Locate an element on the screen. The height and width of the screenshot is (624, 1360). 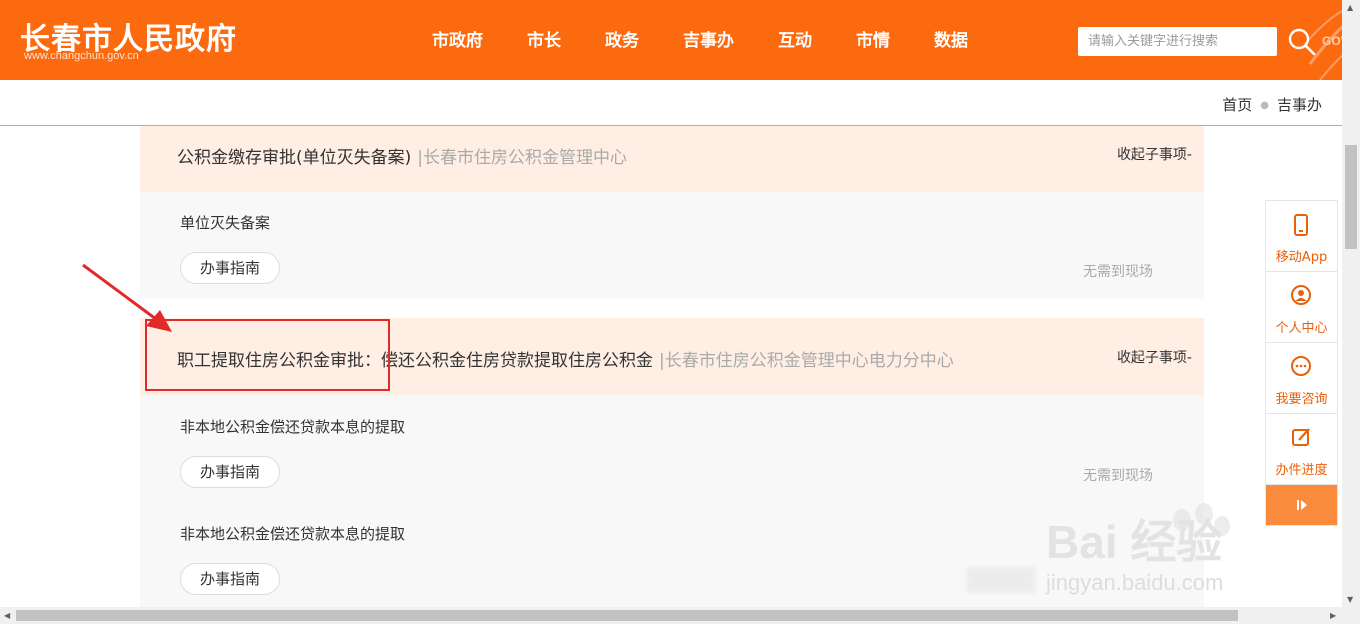
subitem-title: 单位灭失备案 is located at coordinates (225, 222).